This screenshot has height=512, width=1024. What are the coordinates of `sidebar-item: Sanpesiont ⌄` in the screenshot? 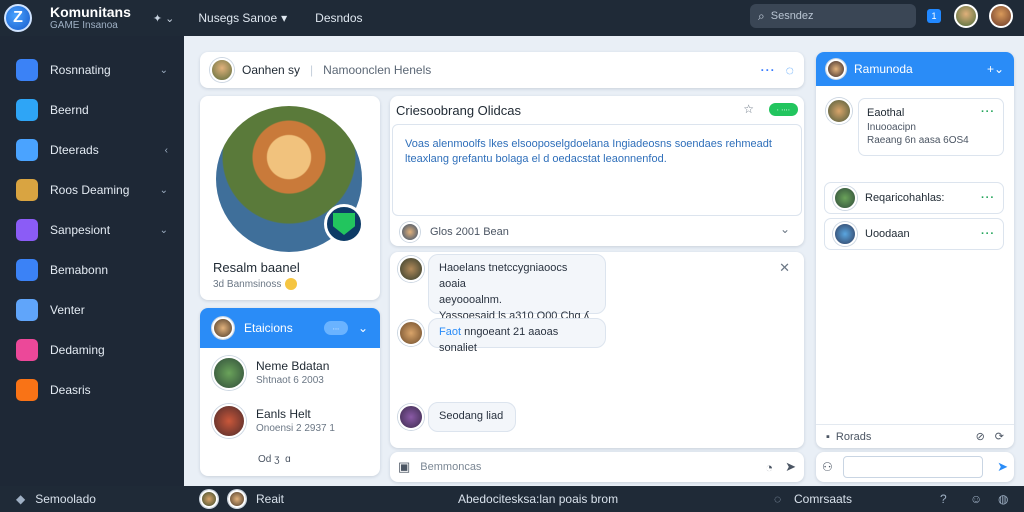 It's located at (92, 230).